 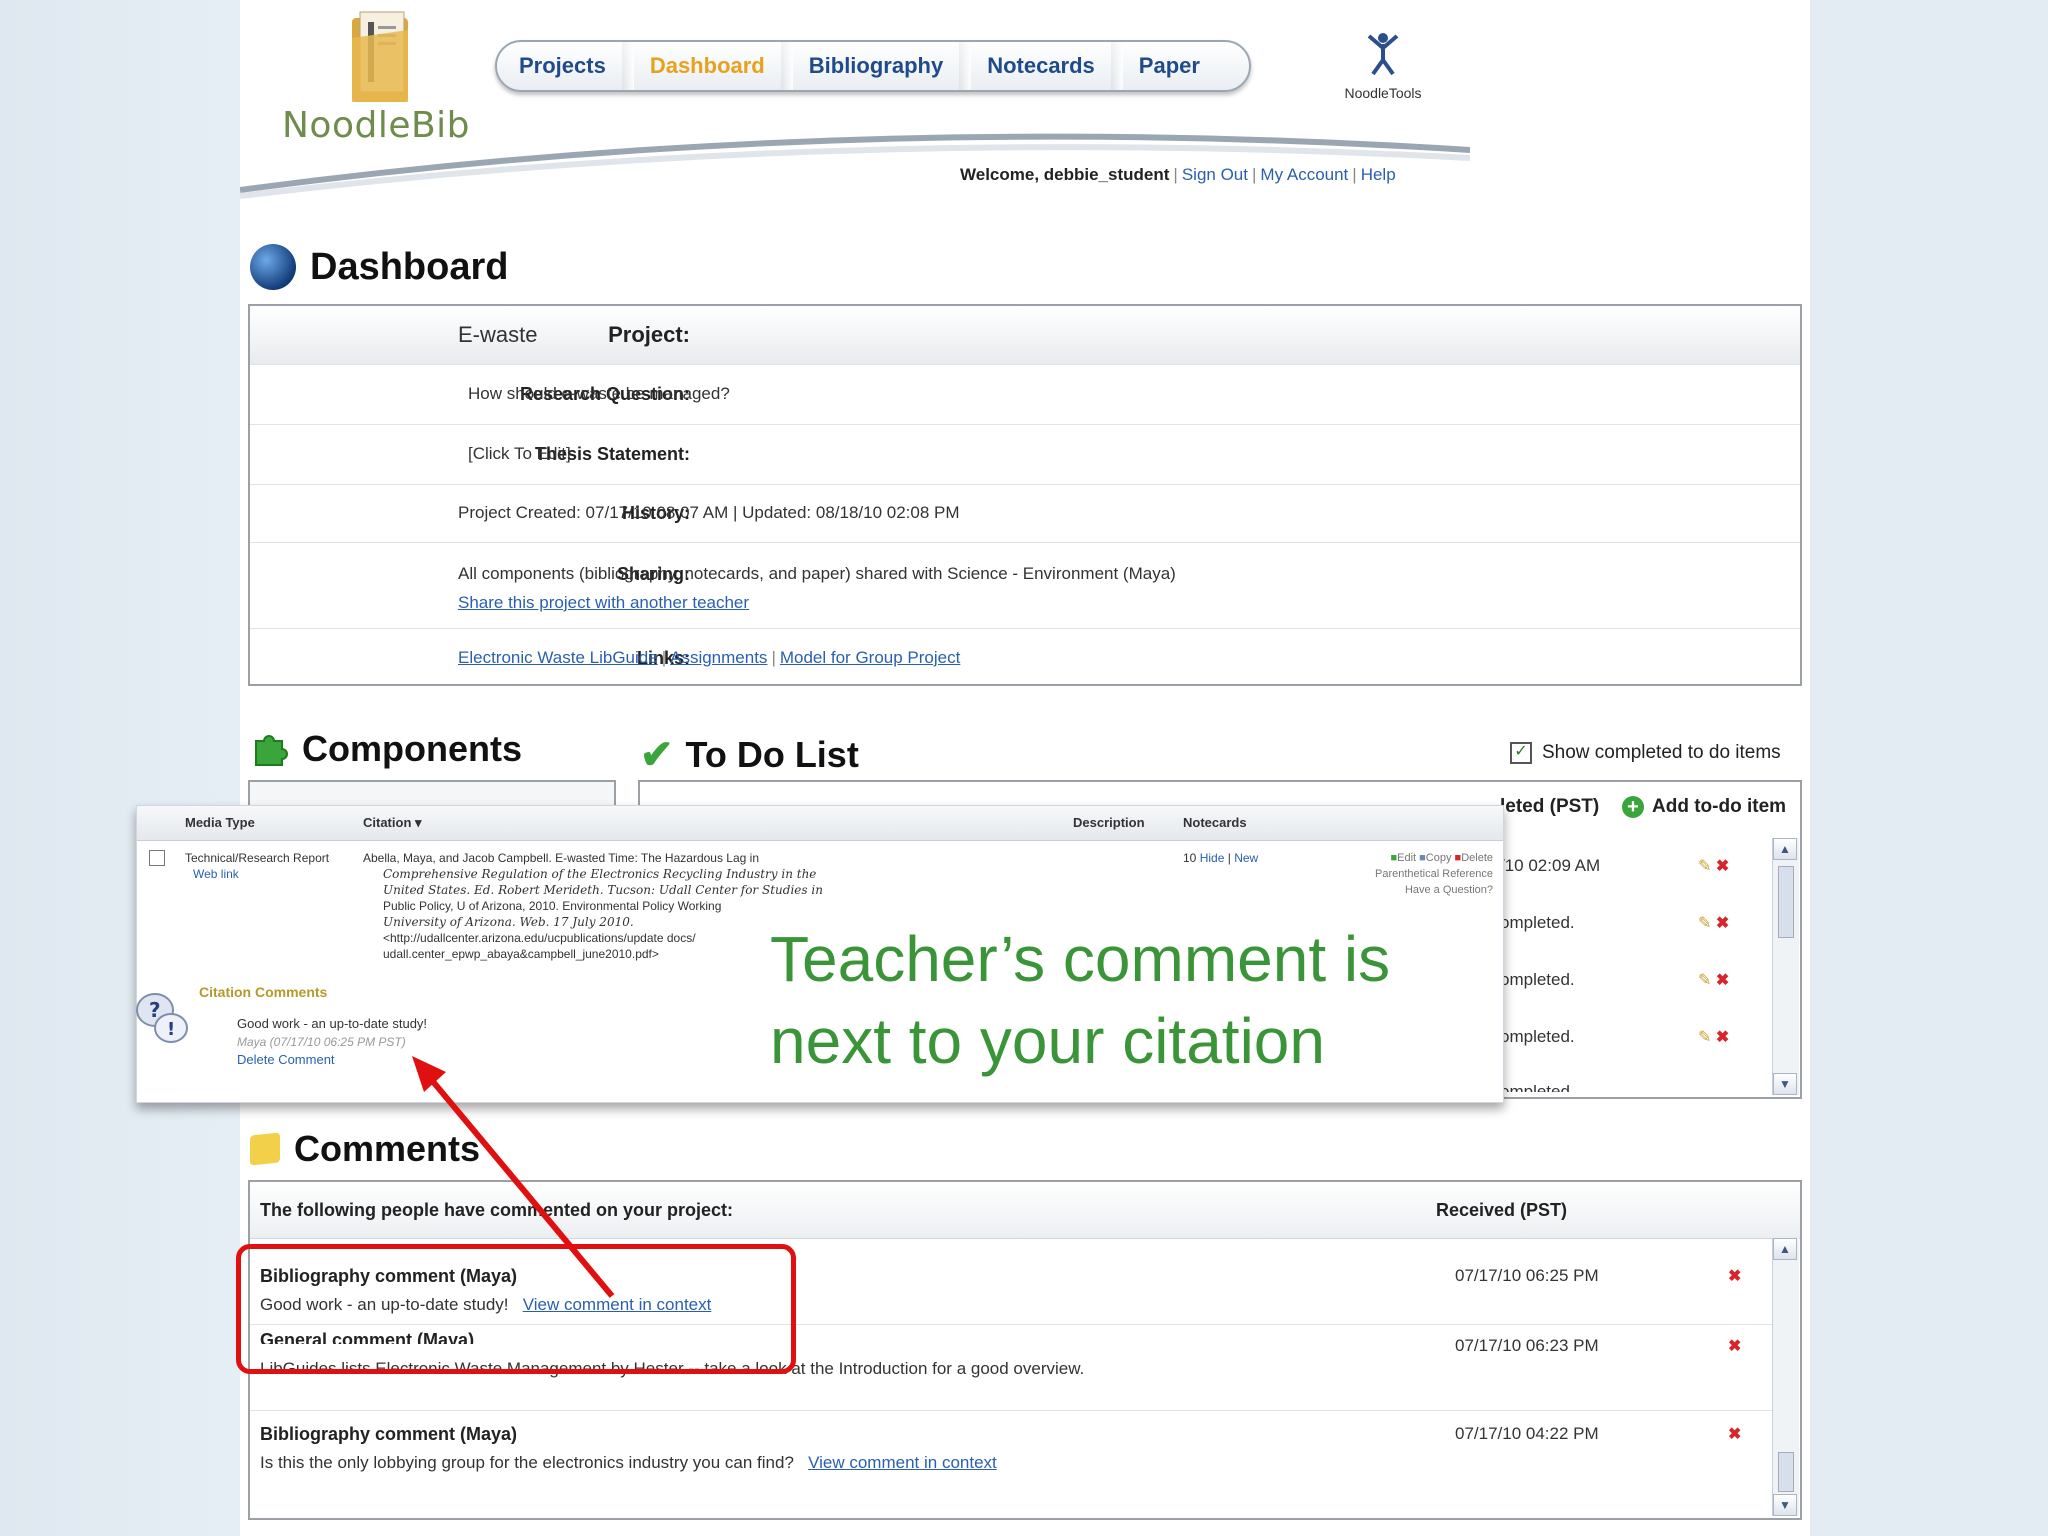 What do you see at coordinates (1719, 806) in the screenshot?
I see `add-todo-label: Add to-do item` at bounding box center [1719, 806].